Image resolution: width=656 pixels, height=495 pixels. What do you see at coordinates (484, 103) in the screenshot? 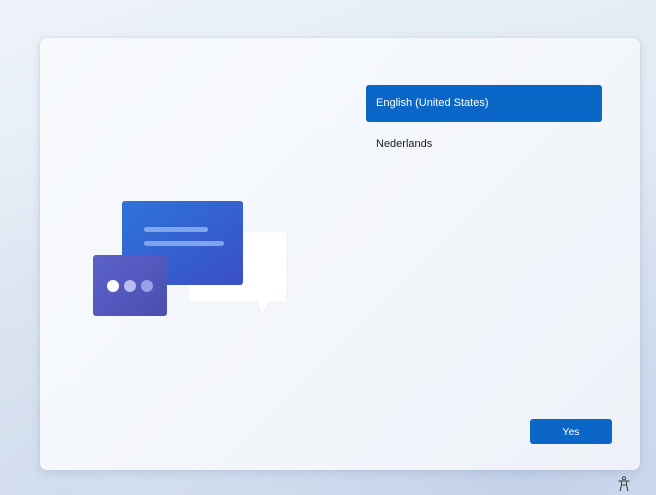
I see `language-option-english-united-states: English (United States)` at bounding box center [484, 103].